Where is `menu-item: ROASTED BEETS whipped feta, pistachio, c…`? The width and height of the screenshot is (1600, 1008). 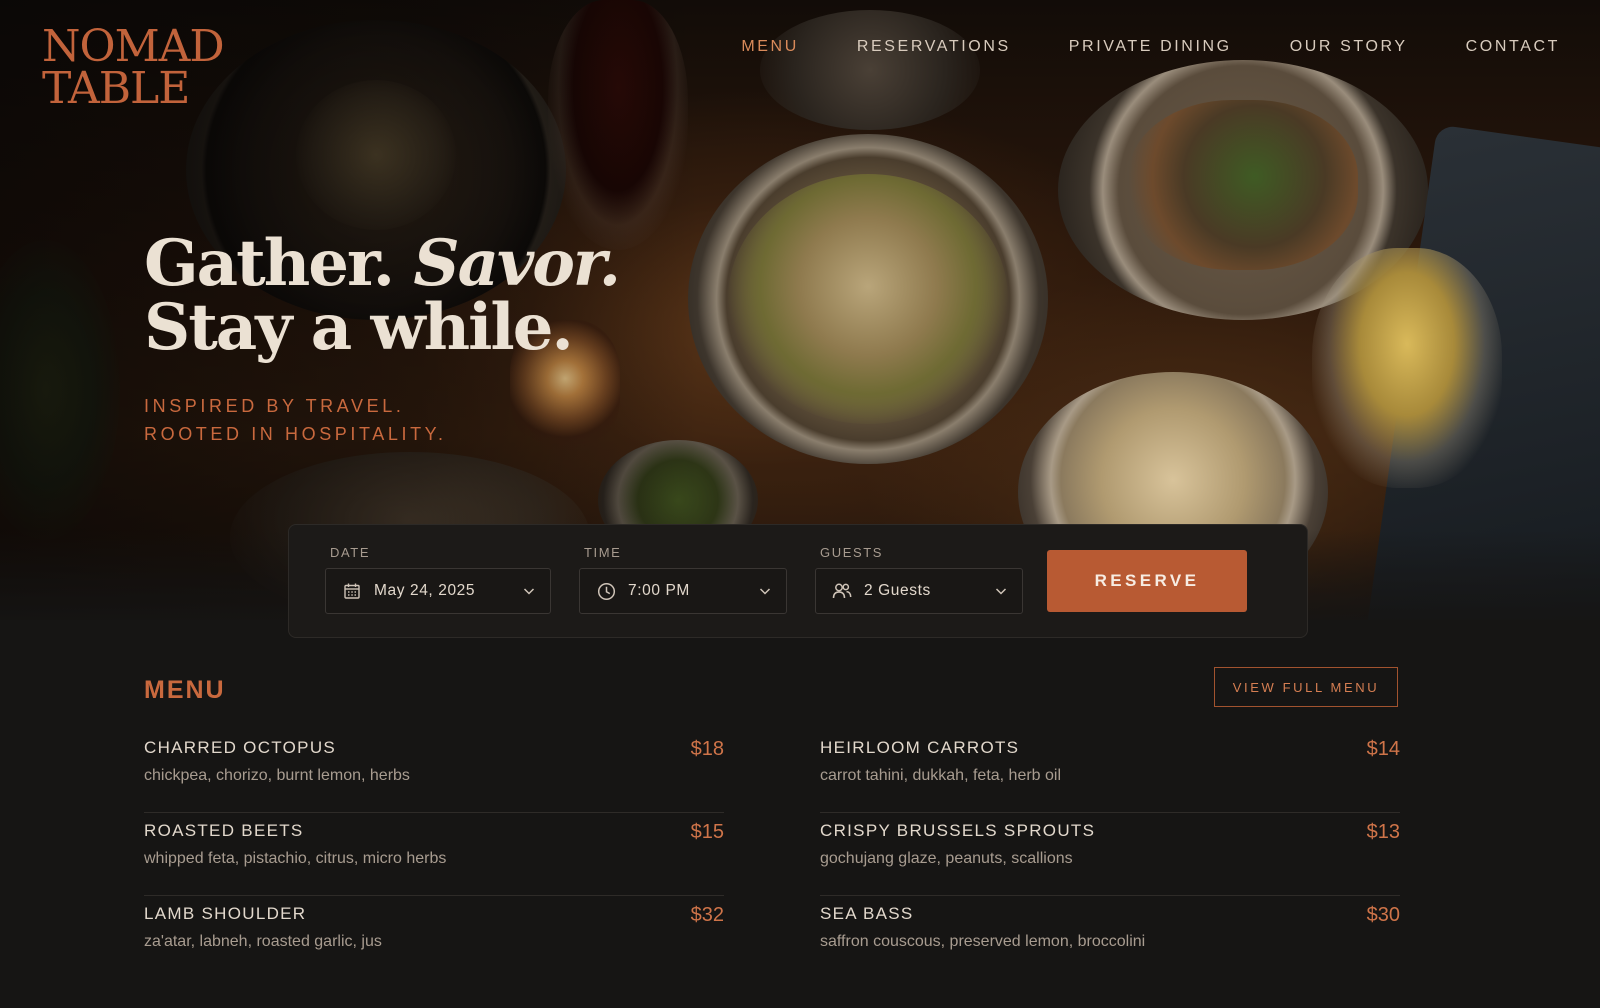 menu-item: ROASTED BEETS whipped feta, pistachio, c… is located at coordinates (434, 854).